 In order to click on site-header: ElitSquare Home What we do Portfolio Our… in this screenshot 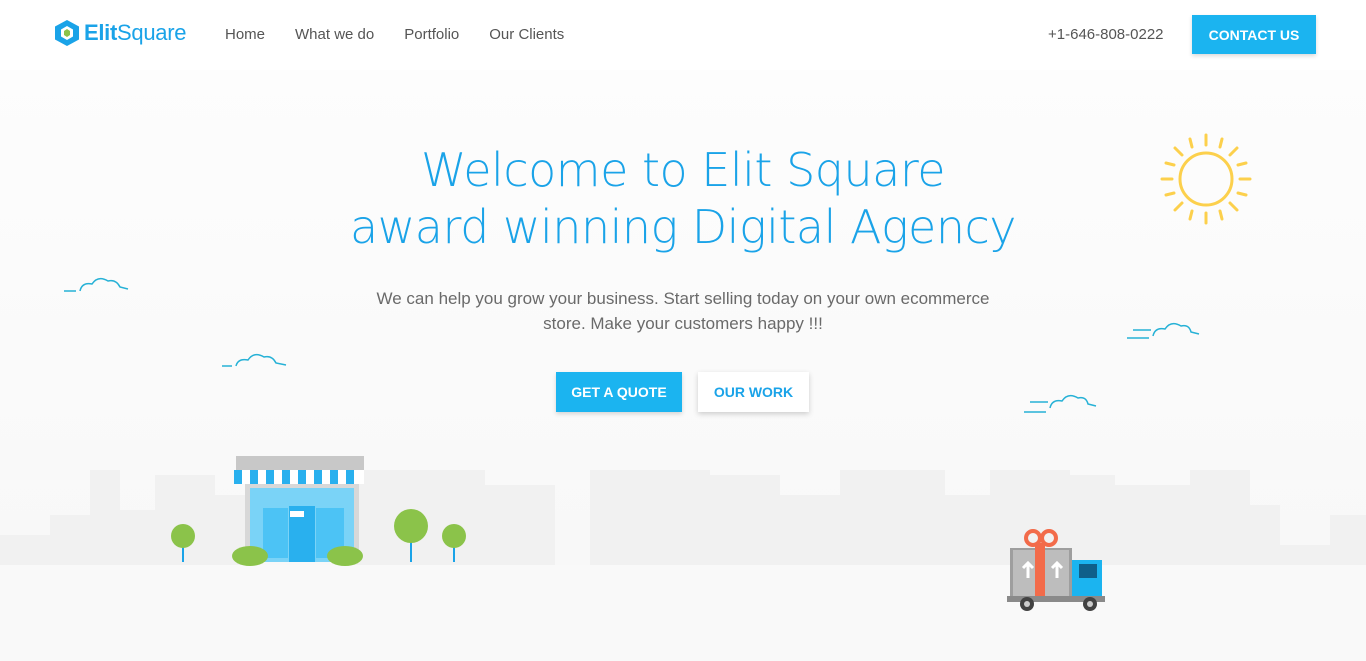, I will do `click(683, 35)`.